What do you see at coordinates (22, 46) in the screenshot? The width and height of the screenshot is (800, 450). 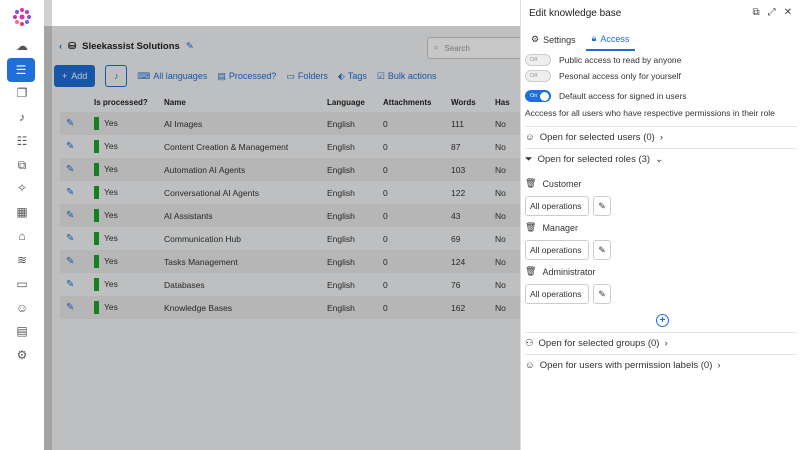 I see `sidebar-item-brain: ☁` at bounding box center [22, 46].